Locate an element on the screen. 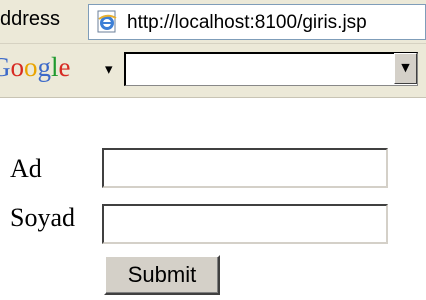  address-field: http://localhost:8100/giris.jsp is located at coordinates (257, 22).